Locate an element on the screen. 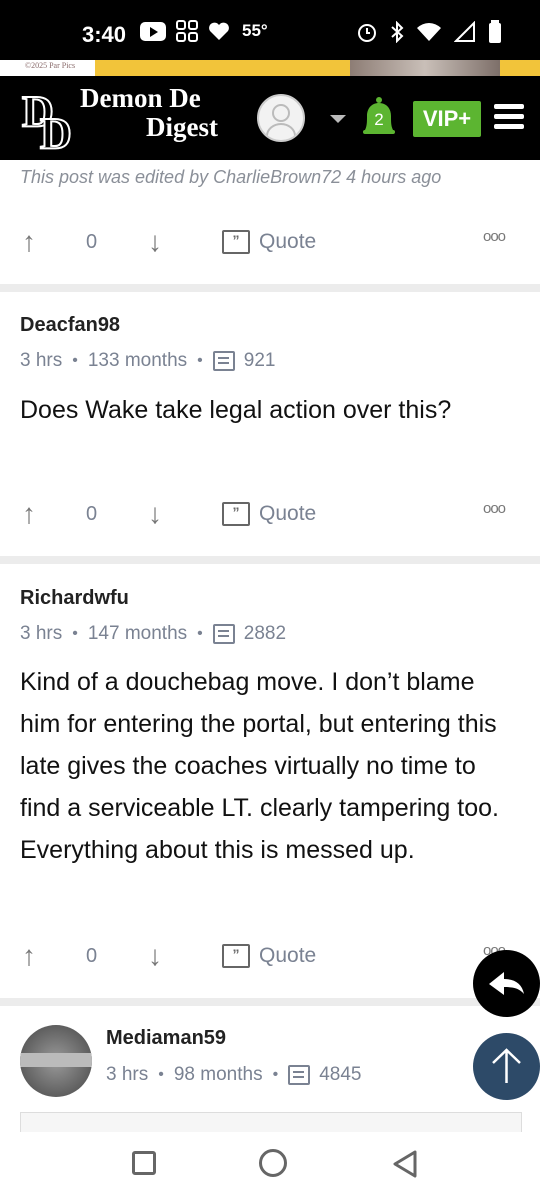  bluetooth-icon is located at coordinates (397, 32).